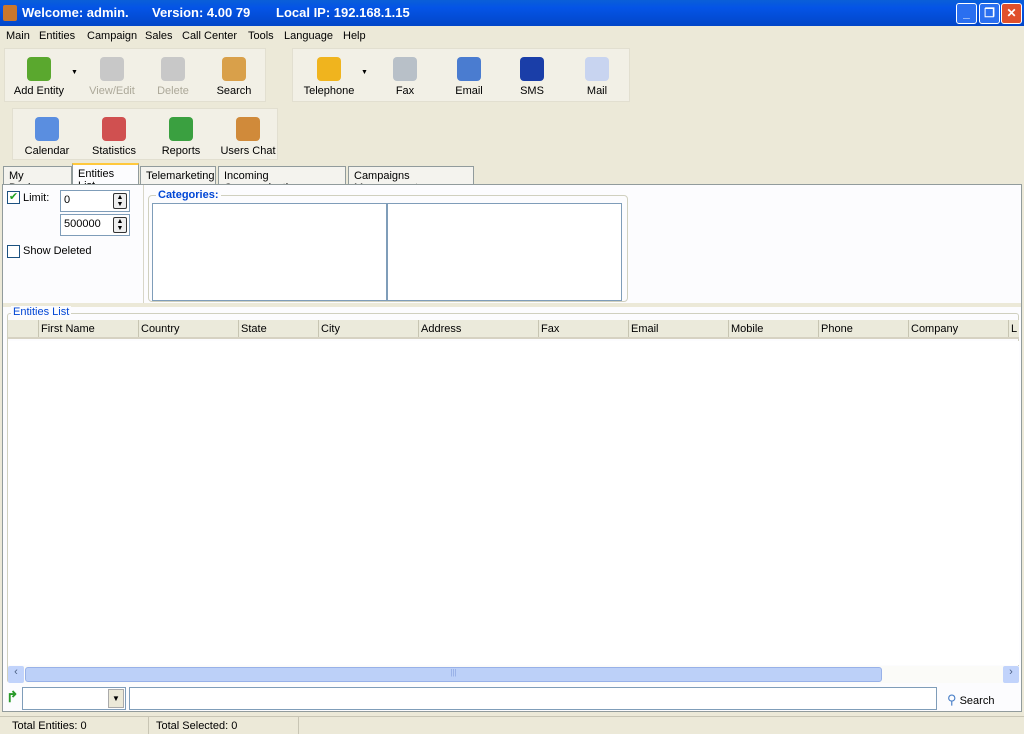 The image size is (1024, 734). What do you see at coordinates (261, 36) in the screenshot?
I see `menu-tools: Tools` at bounding box center [261, 36].